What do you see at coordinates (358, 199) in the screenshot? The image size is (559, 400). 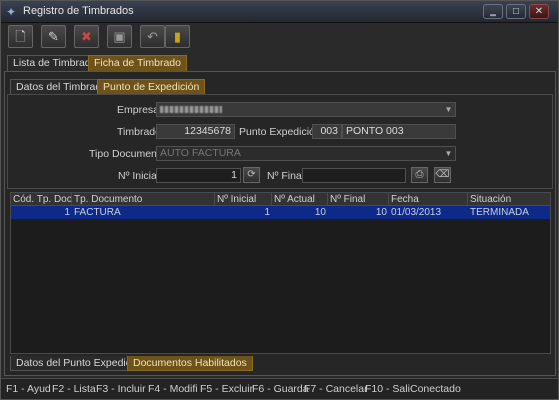 I see `column-header: Nº Final` at bounding box center [358, 199].